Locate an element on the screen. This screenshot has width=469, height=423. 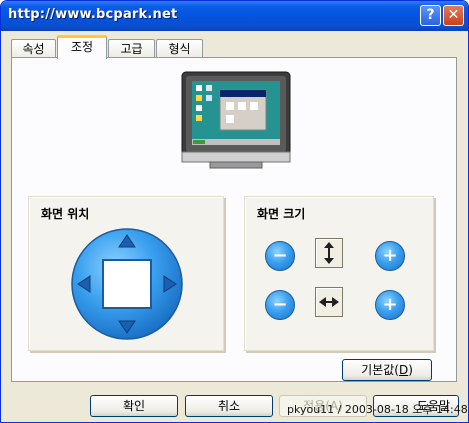
default-button: 기본값(D) is located at coordinates (387, 370).